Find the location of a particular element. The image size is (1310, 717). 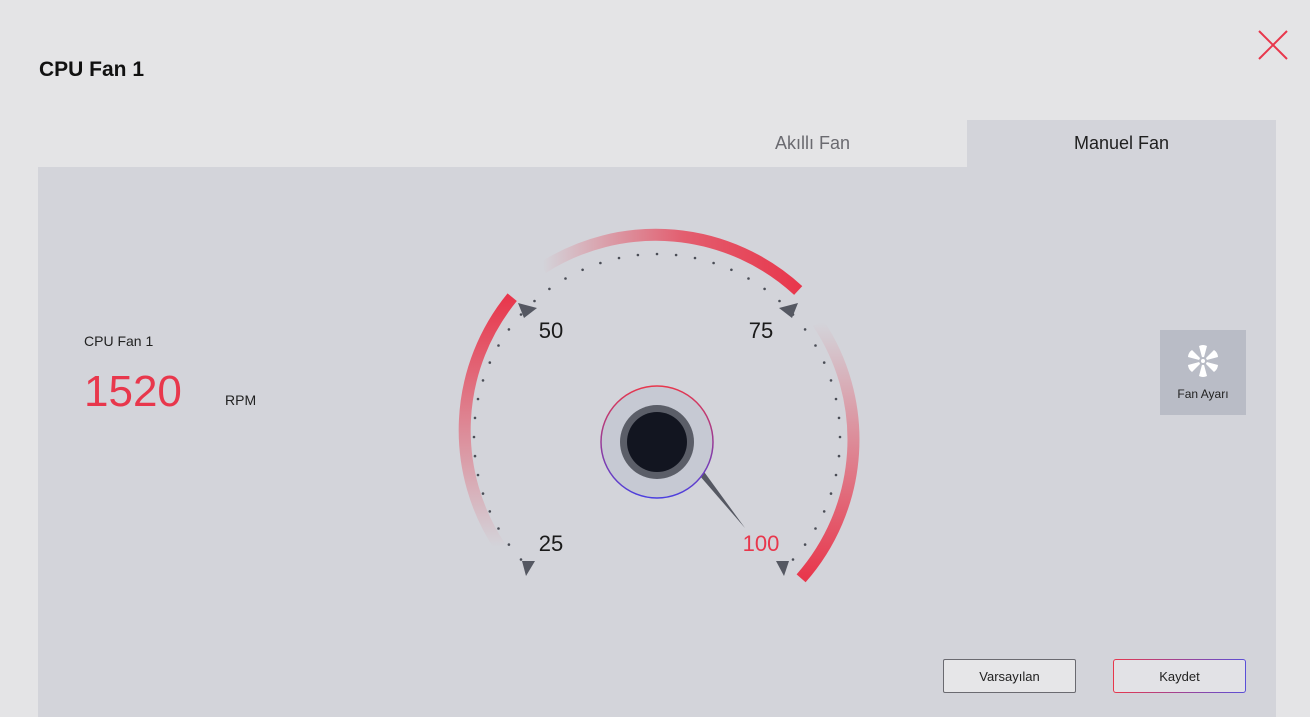

fan-settings-button: Fan Ayarı is located at coordinates (1203, 372).